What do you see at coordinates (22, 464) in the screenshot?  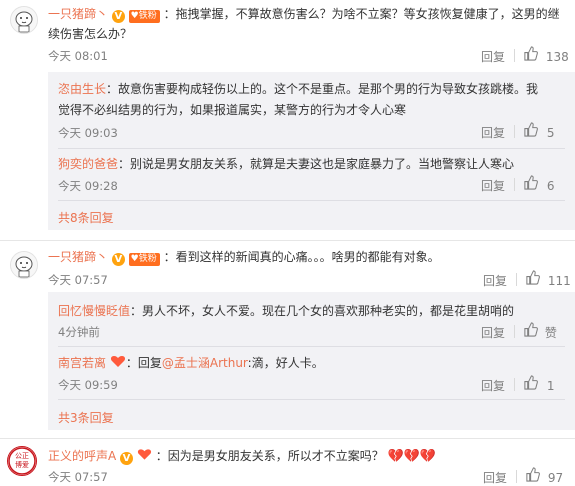 I see `svg-text: 博爱` at bounding box center [22, 464].